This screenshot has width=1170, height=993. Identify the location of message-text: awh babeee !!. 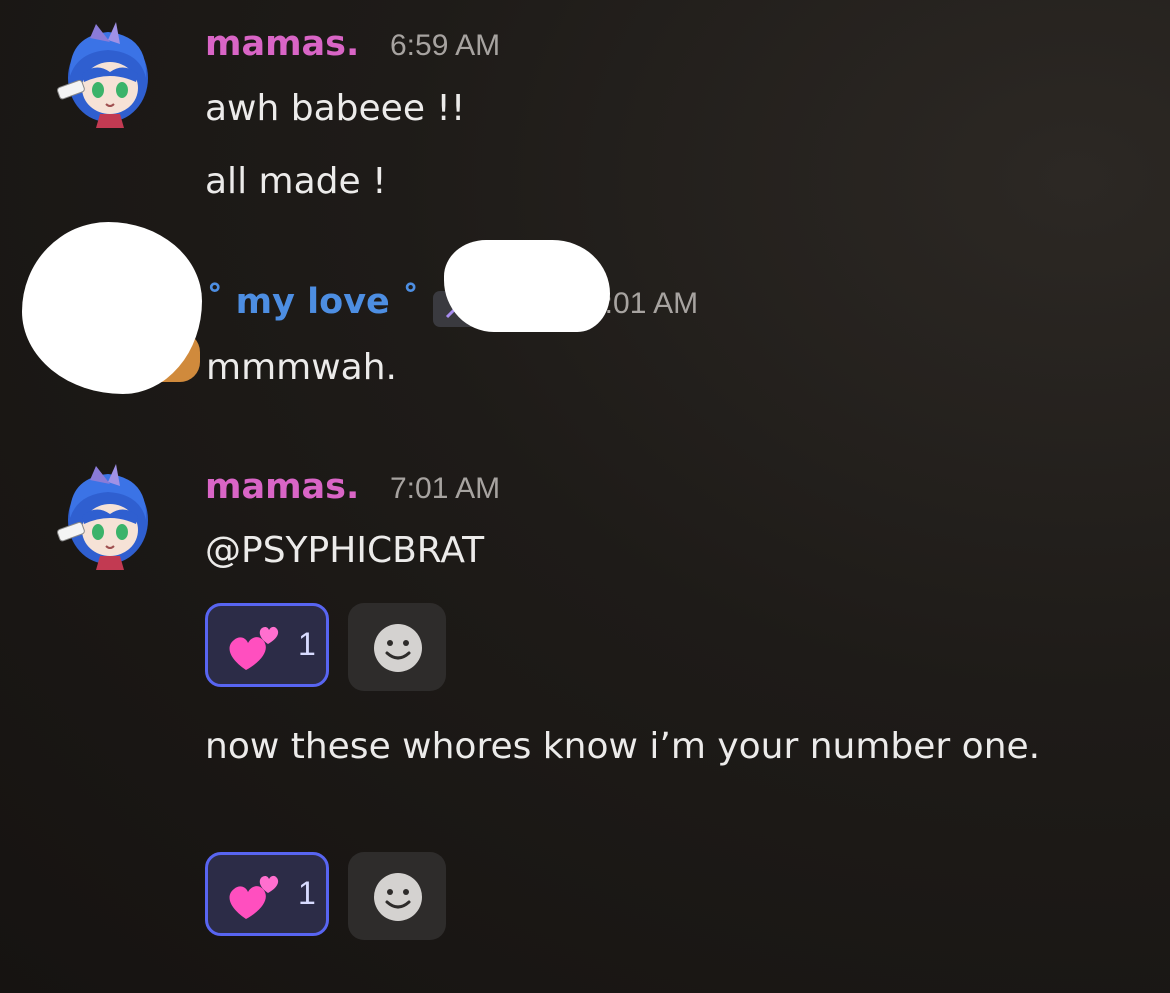
(335, 108).